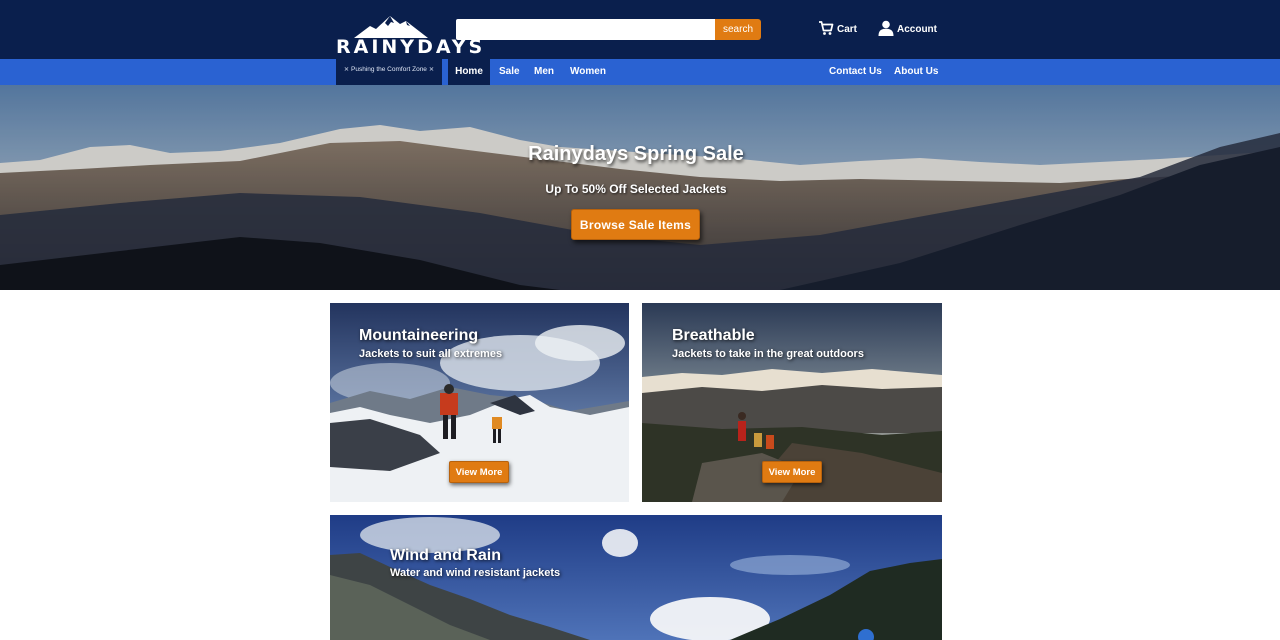  I want to click on browse-sale-button: Browse Sale Items, so click(635, 224).